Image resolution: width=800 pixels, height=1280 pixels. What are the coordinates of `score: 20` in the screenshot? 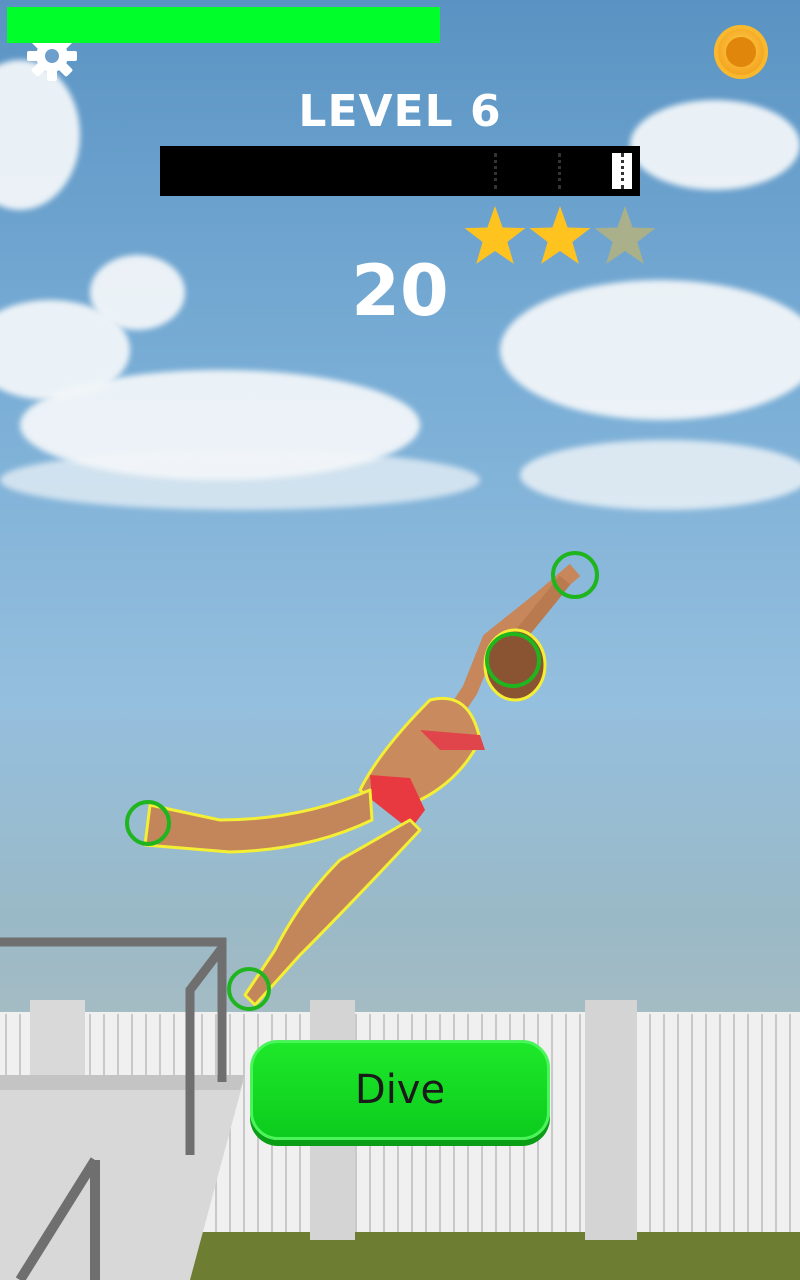 It's located at (400, 291).